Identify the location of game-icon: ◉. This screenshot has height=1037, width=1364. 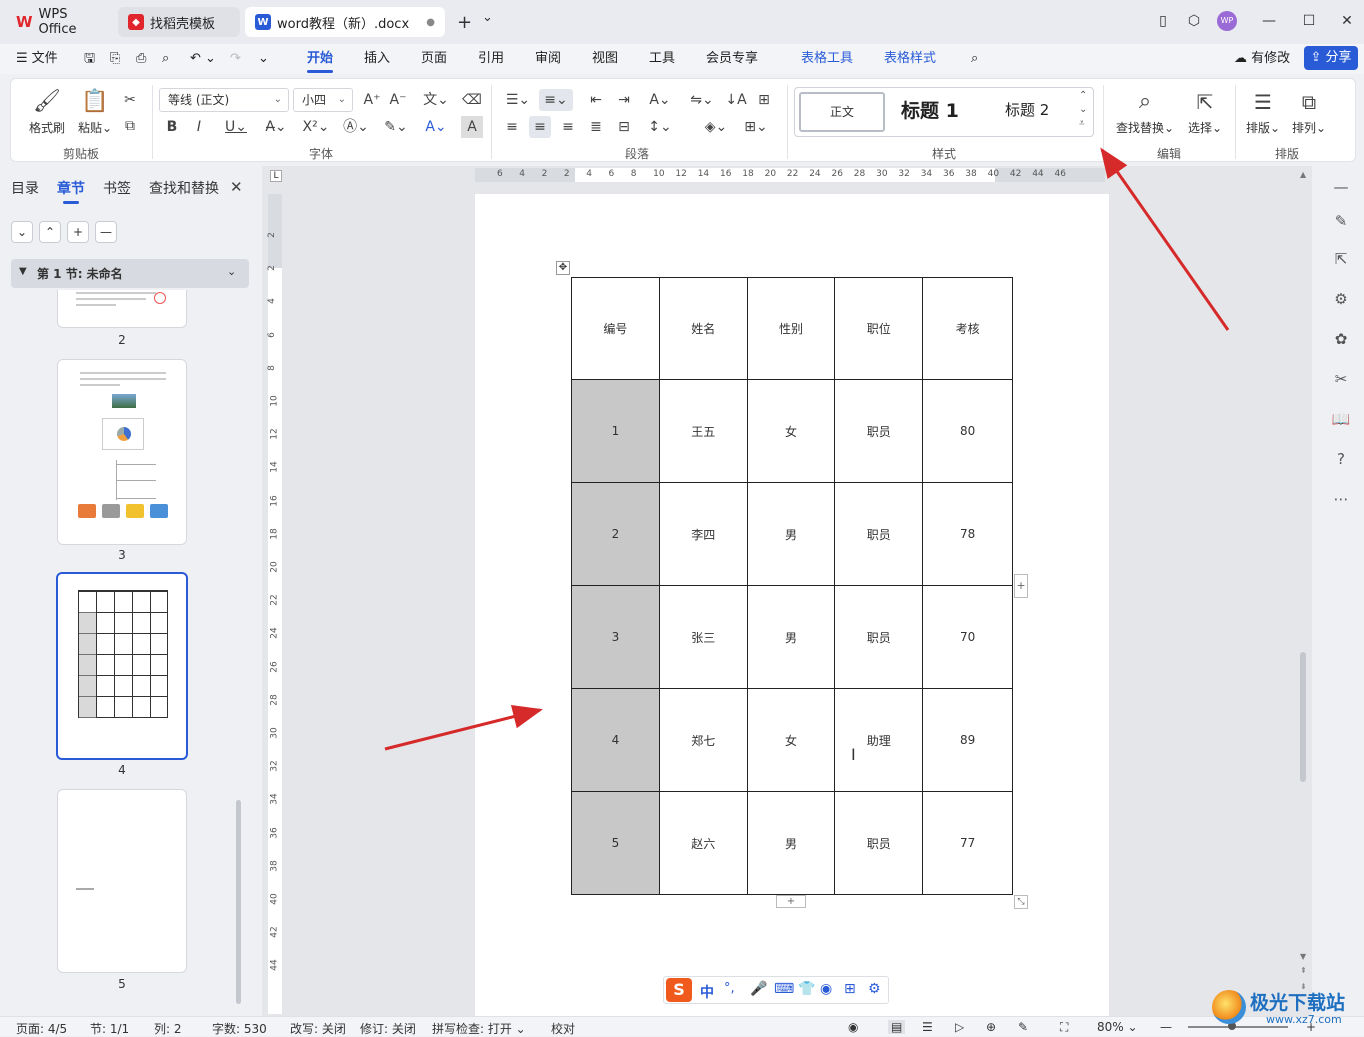
(826, 989).